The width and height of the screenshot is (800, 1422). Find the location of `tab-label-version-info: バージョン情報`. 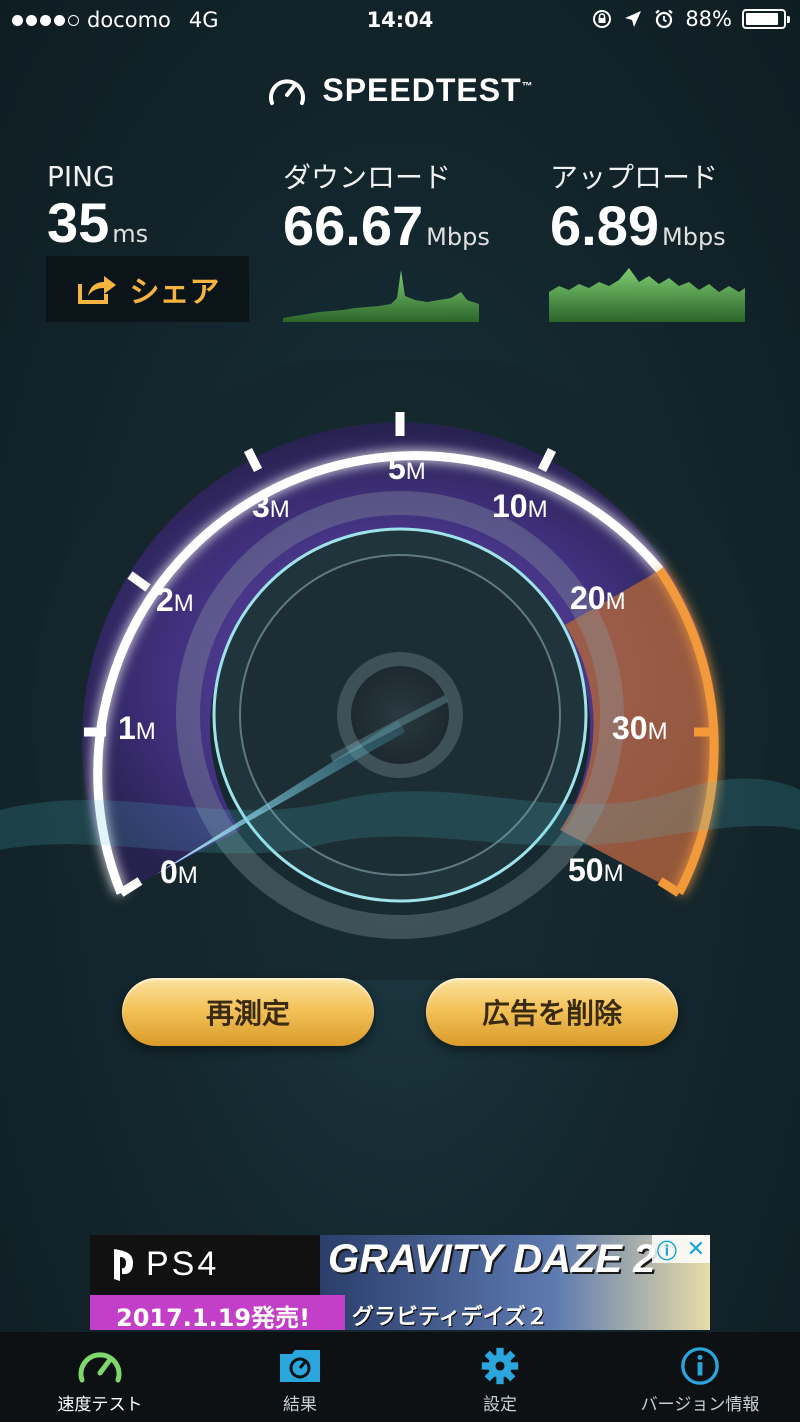

tab-label-version-info: バージョン情報 is located at coordinates (700, 1405).